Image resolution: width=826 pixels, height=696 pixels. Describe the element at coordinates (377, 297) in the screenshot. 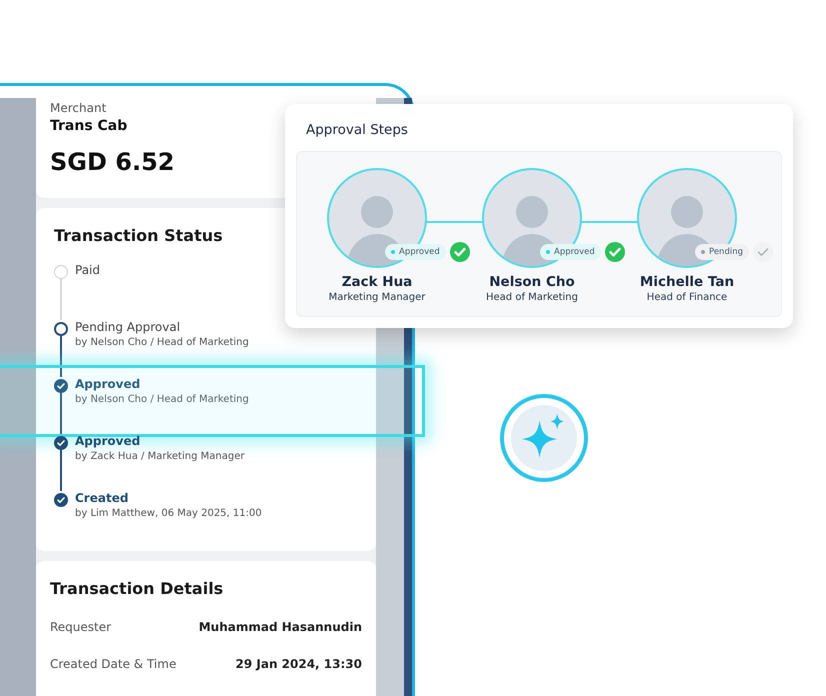

I see `approver-role: Marketing Manager` at that location.